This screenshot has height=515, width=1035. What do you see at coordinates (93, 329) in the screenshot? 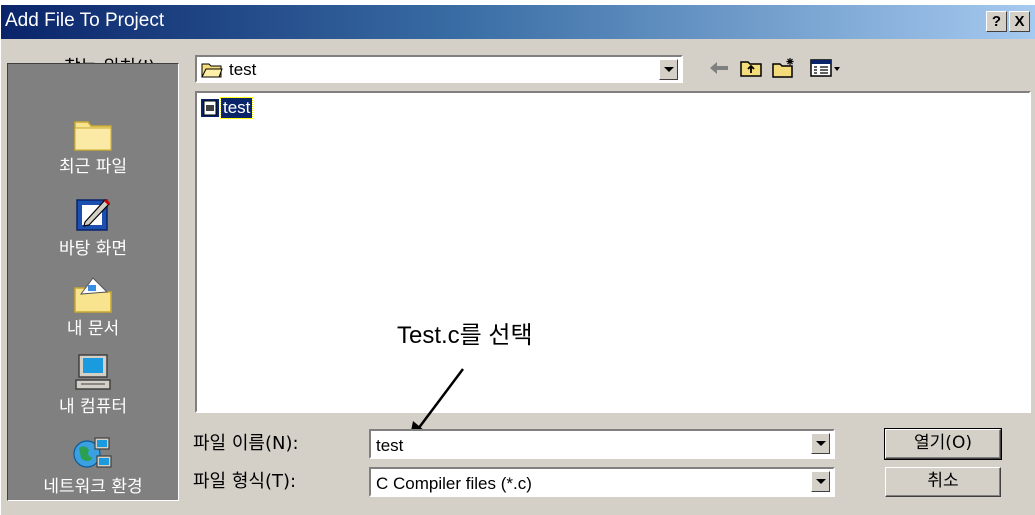
I see `place-label: 내 문서` at bounding box center [93, 329].